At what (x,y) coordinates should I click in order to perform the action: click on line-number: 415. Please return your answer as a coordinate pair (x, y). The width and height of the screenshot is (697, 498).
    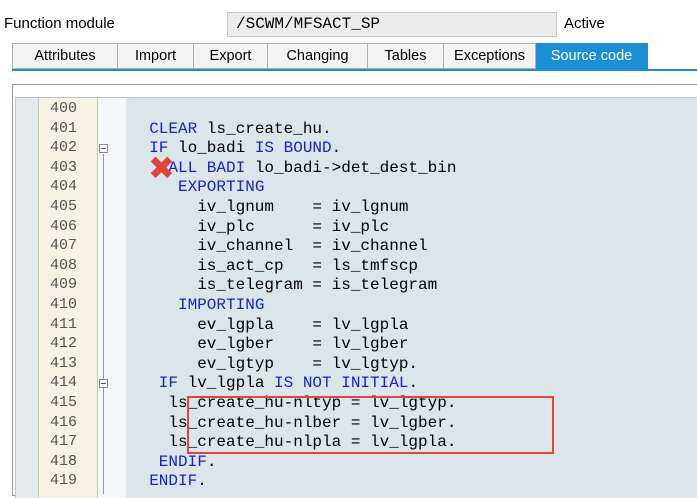
    Looking at the image, I should click on (64, 402).